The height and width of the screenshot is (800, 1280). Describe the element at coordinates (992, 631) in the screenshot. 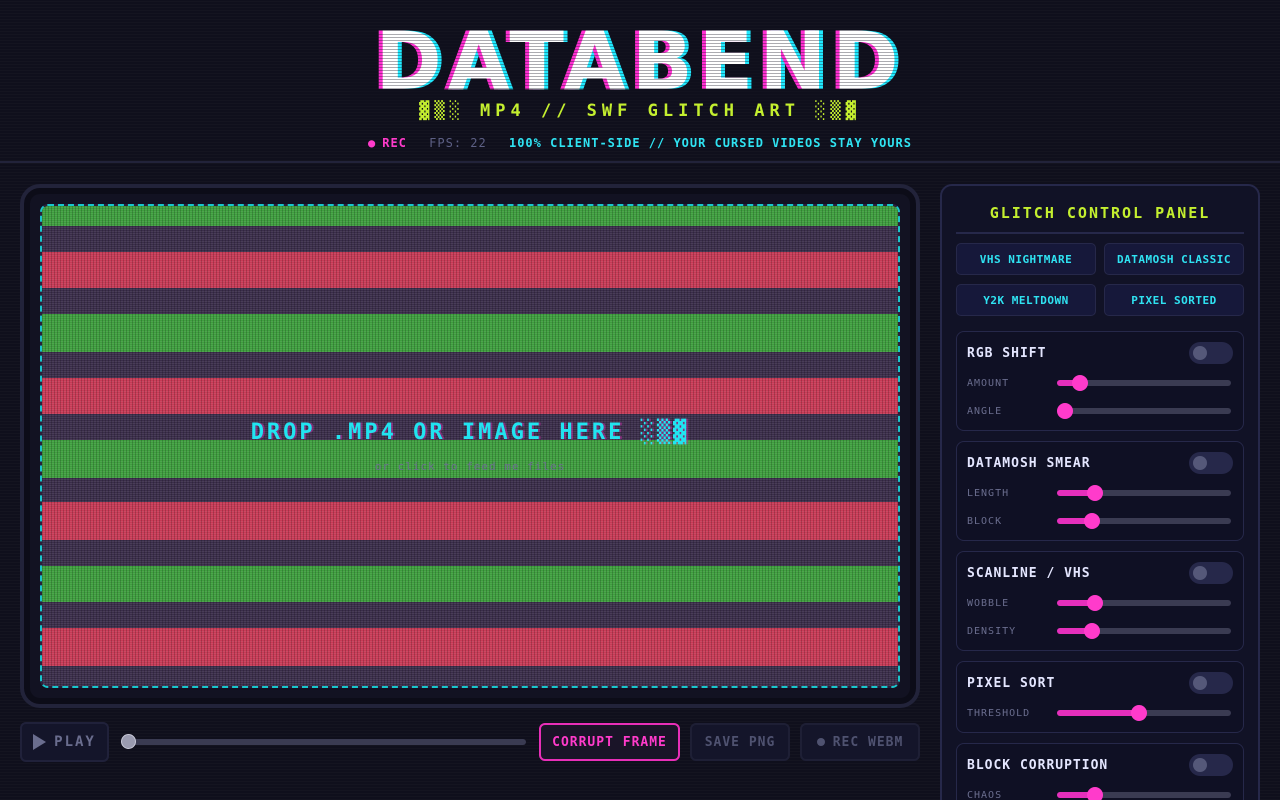

I see `param-label: DENSITY` at that location.